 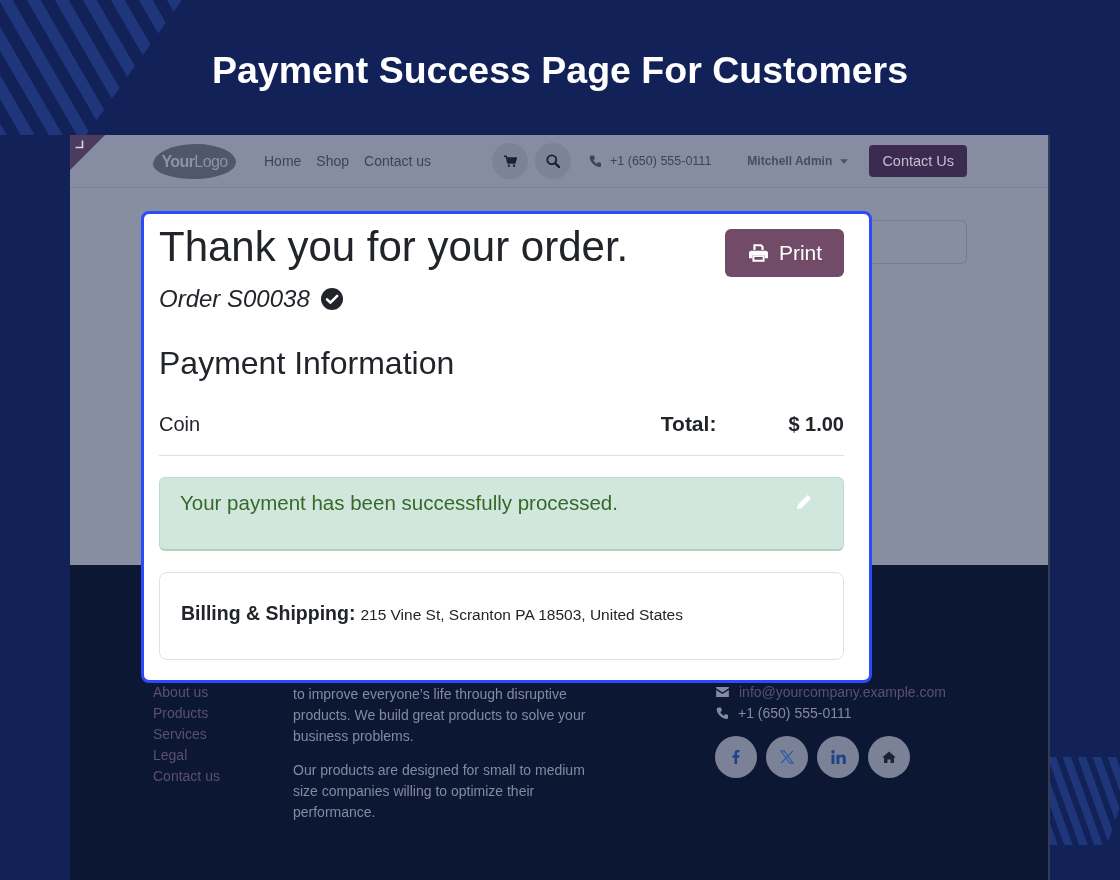 What do you see at coordinates (918, 161) in the screenshot?
I see `contact-button: Contact Us` at bounding box center [918, 161].